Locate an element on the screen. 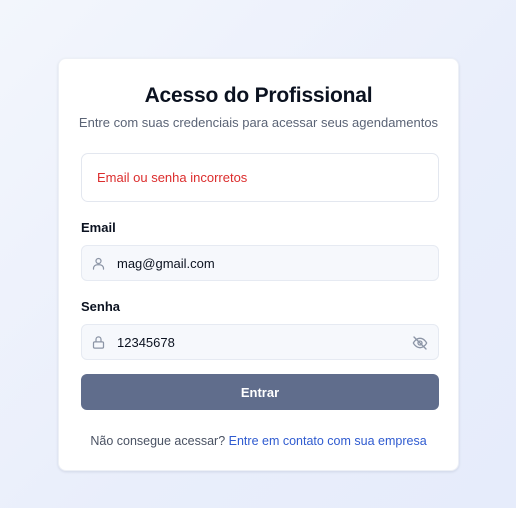 This screenshot has width=516, height=508. password-field is located at coordinates (262, 342).